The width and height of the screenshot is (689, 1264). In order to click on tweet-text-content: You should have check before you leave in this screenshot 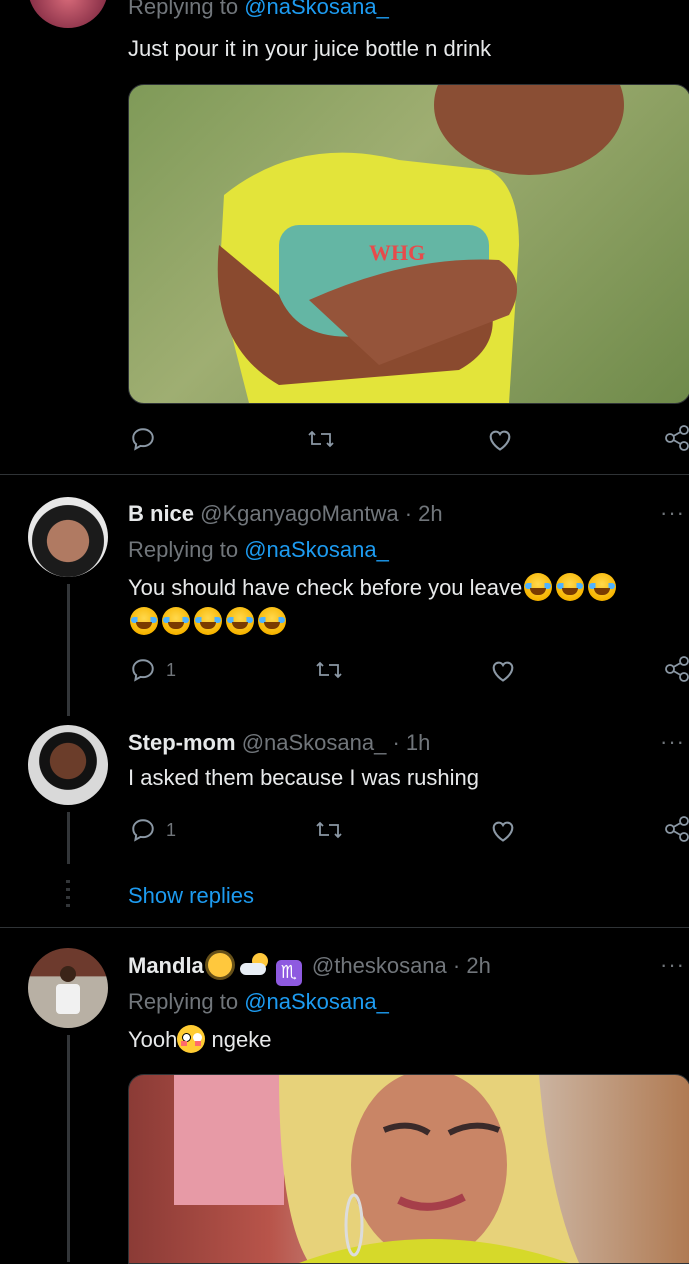, I will do `click(325, 587)`.